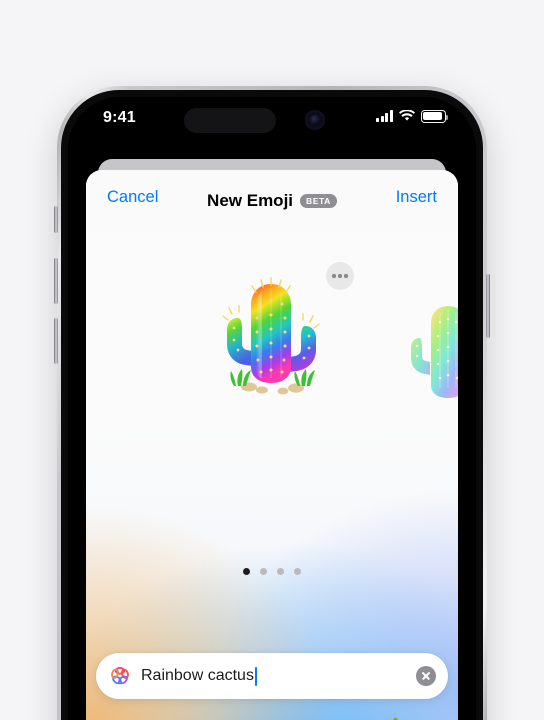 This screenshot has height=720, width=544. I want to click on pastel-rainbow-cactus-emoji, so click(428, 350).